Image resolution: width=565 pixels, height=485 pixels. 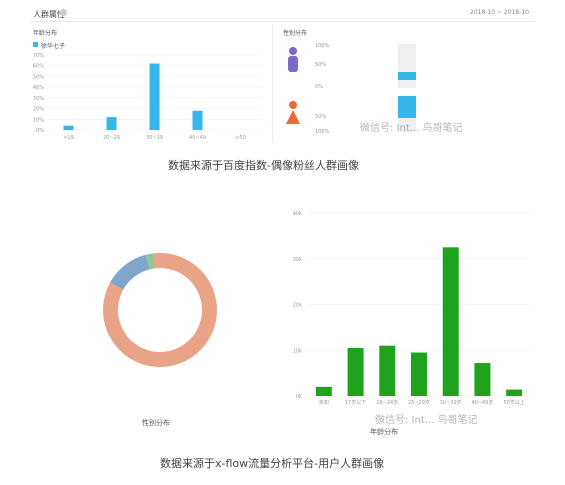 I want to click on watermark-bottom: 微信号: Int... 鸟哥笔记, so click(x=426, y=420).